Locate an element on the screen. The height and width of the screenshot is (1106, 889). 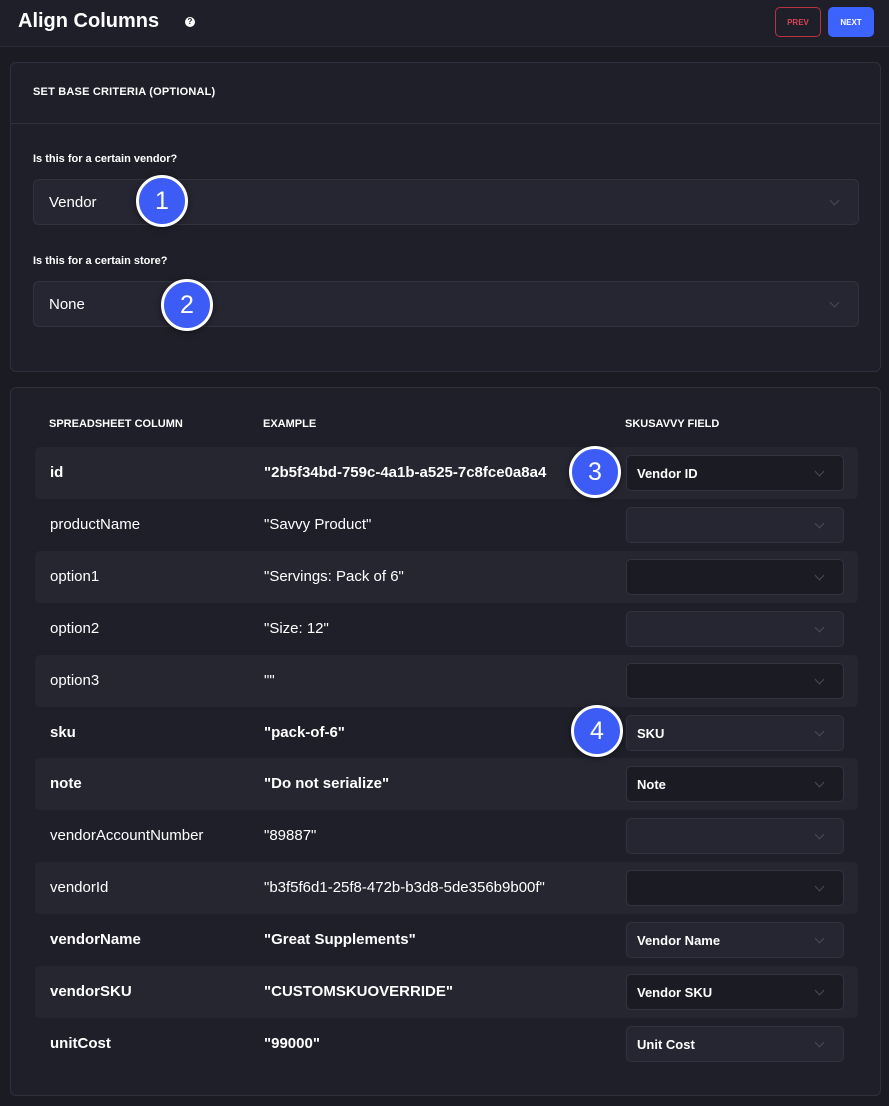
spreadsheet-column-cell: unitCost is located at coordinates (80, 1043).